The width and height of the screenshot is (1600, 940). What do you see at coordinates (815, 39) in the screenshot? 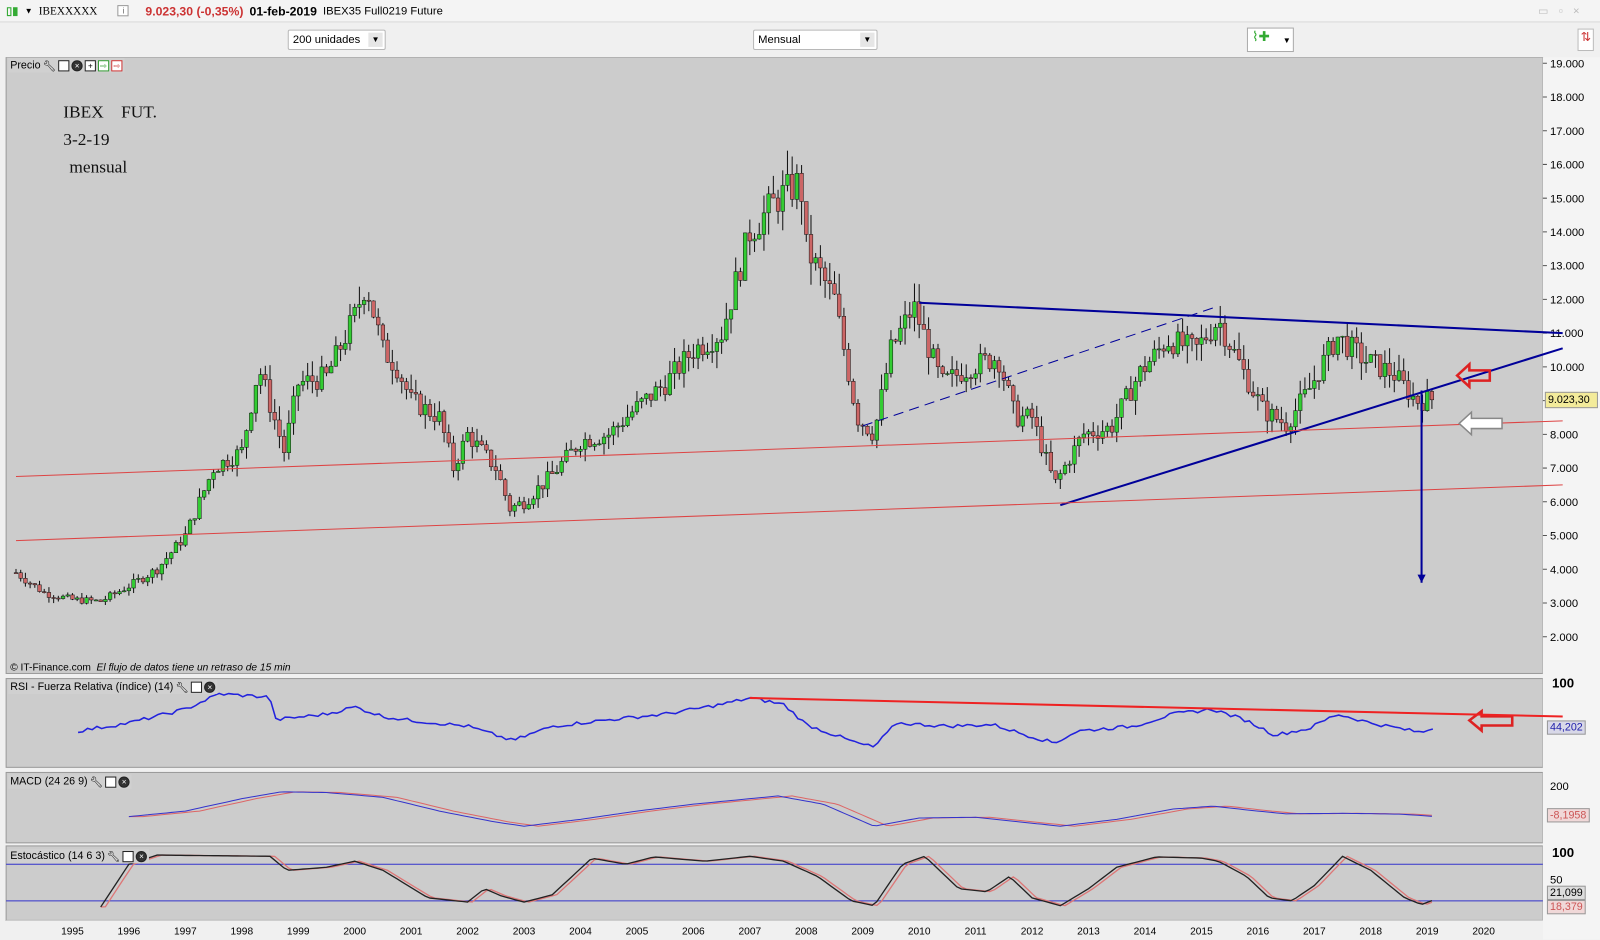
I see `period-select: Mensual ▼` at bounding box center [815, 39].